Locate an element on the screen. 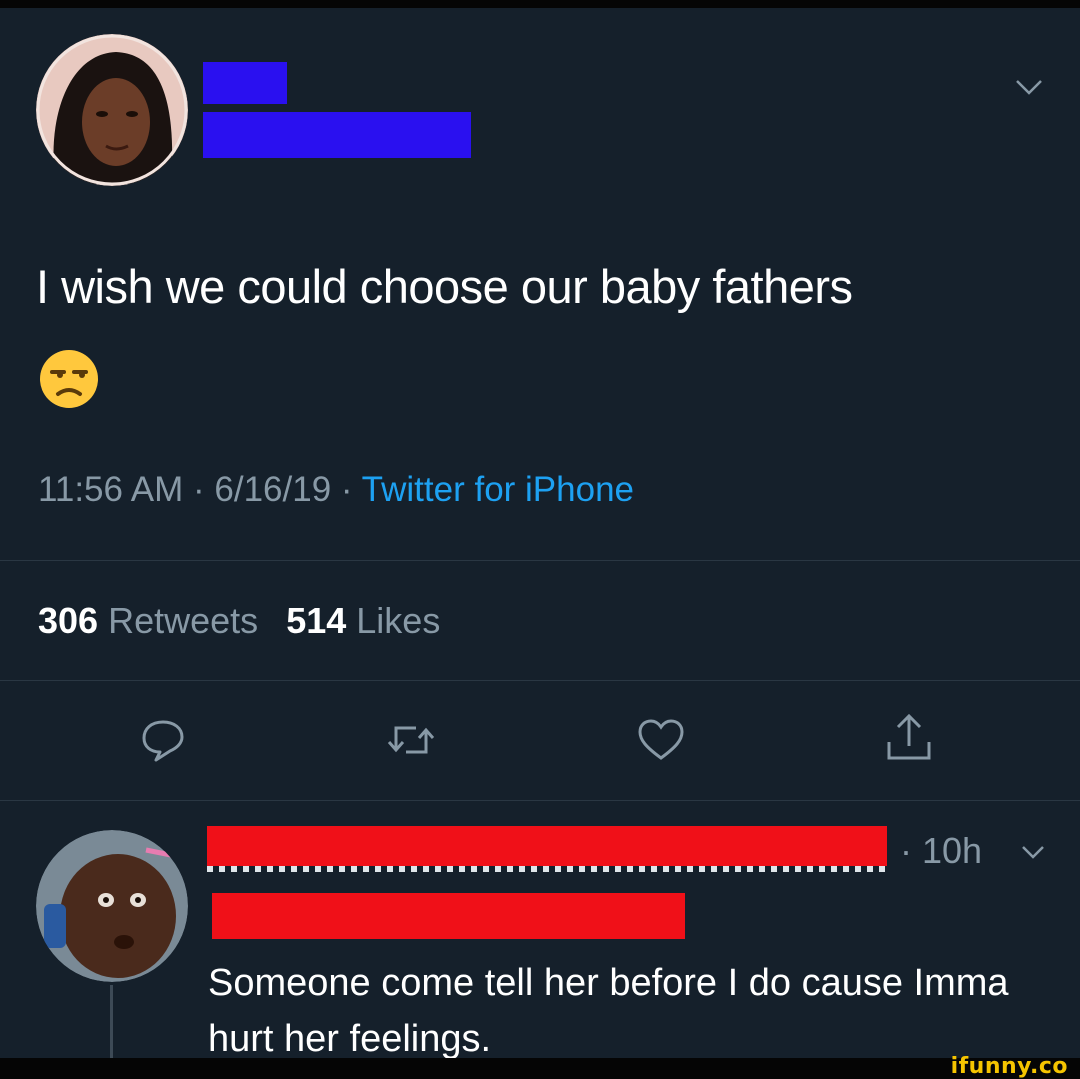  thread-line is located at coordinates (111, 1025).